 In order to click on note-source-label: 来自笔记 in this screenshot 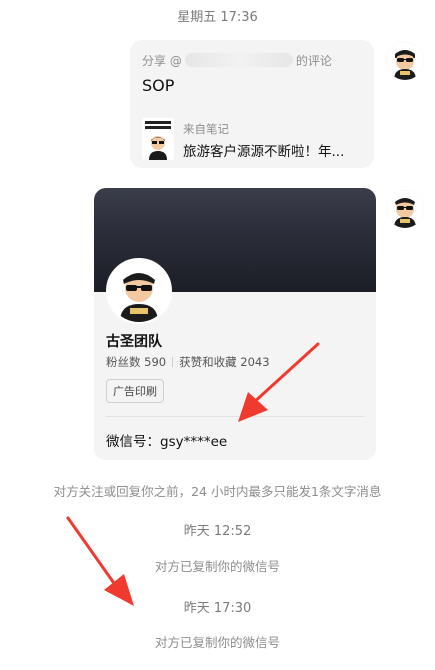, I will do `click(206, 129)`.